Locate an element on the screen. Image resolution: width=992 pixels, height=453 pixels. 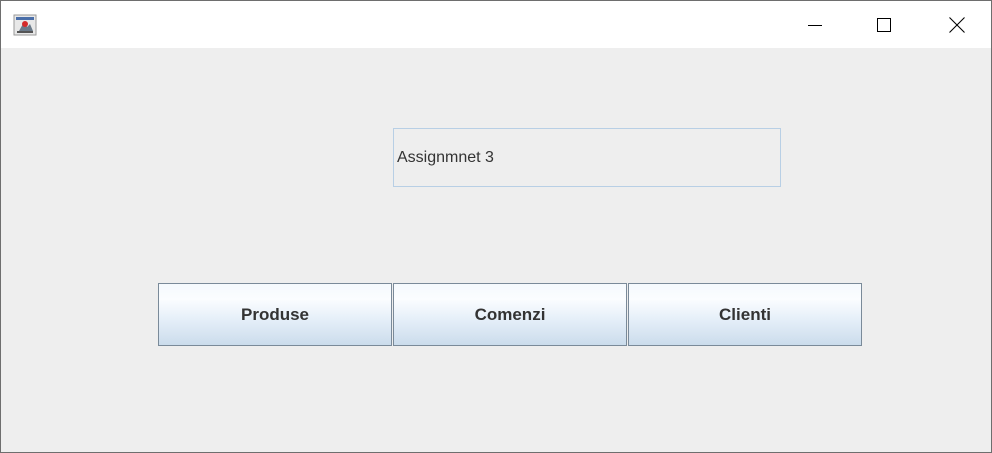
comenzi-button: Comenzi is located at coordinates (510, 314).